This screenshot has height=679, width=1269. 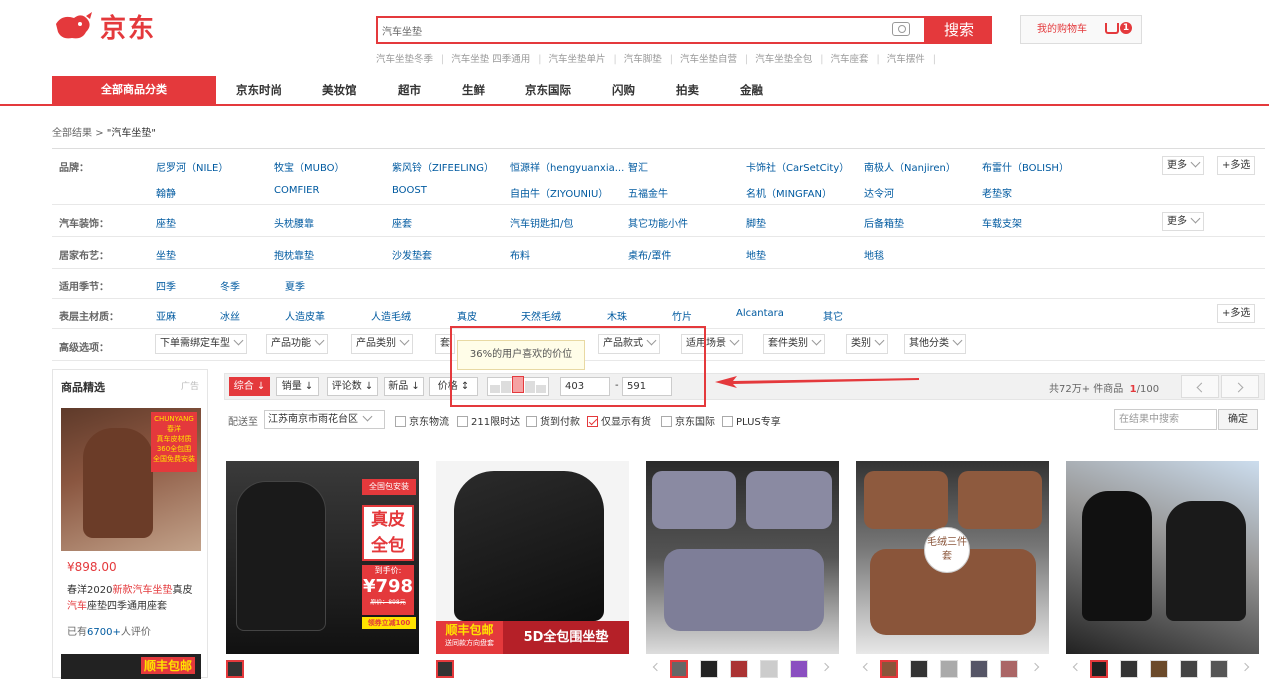 What do you see at coordinates (901, 29) in the screenshot?
I see `camera-icon` at bounding box center [901, 29].